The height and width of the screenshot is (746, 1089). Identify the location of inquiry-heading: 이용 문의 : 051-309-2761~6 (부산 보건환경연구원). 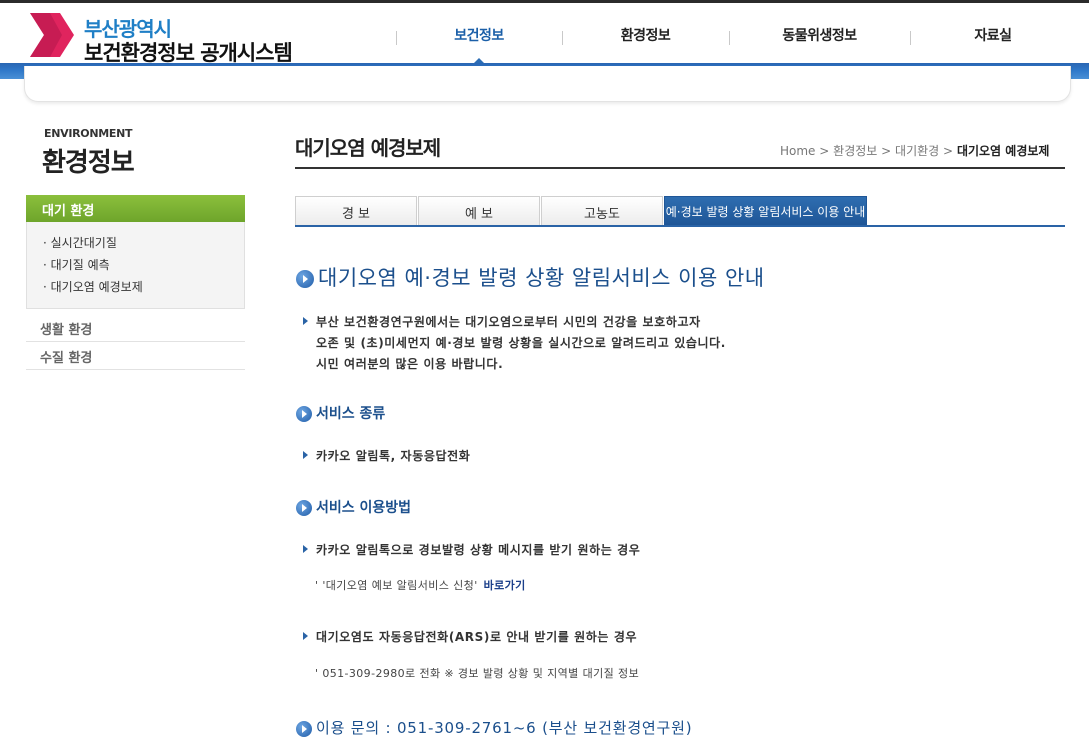
(494, 727).